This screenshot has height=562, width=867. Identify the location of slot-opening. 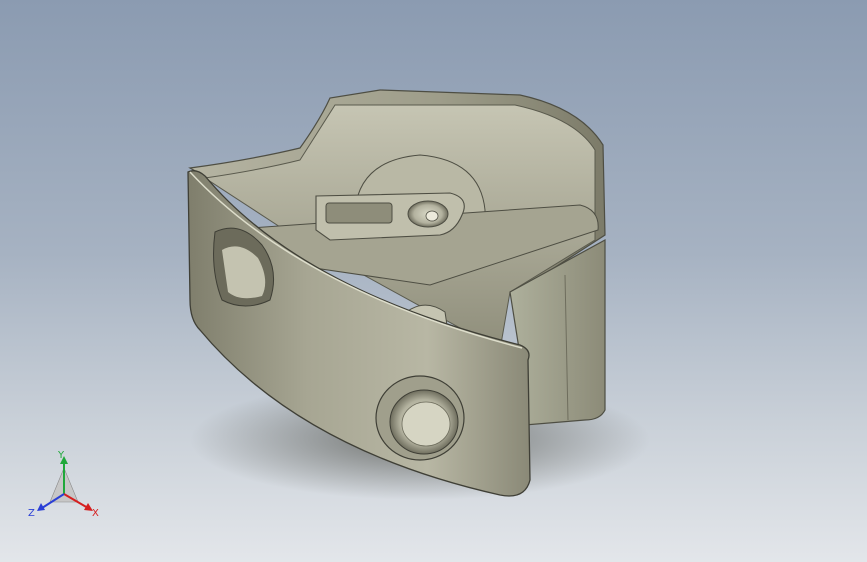
(359, 213).